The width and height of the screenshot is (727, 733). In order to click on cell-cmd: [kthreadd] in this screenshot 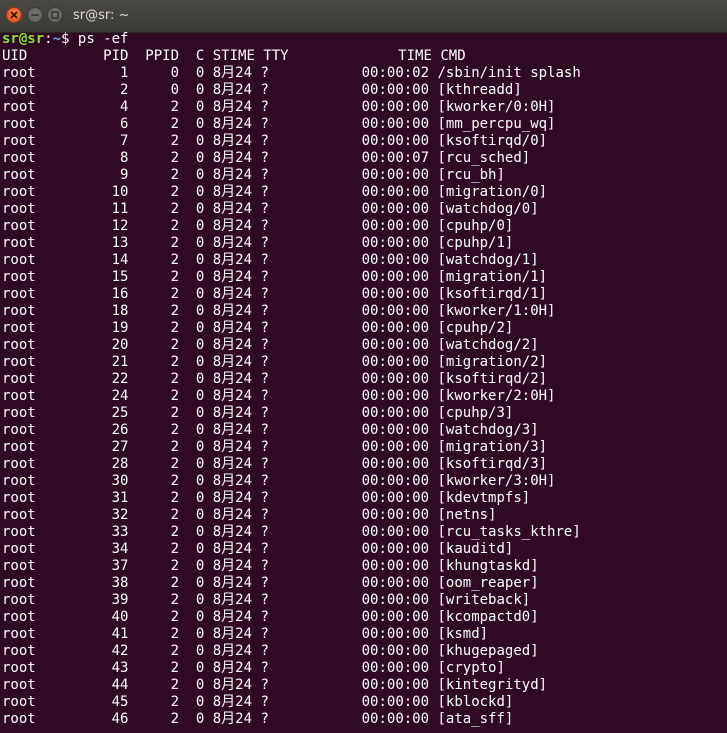, I will do `click(475, 90)`.